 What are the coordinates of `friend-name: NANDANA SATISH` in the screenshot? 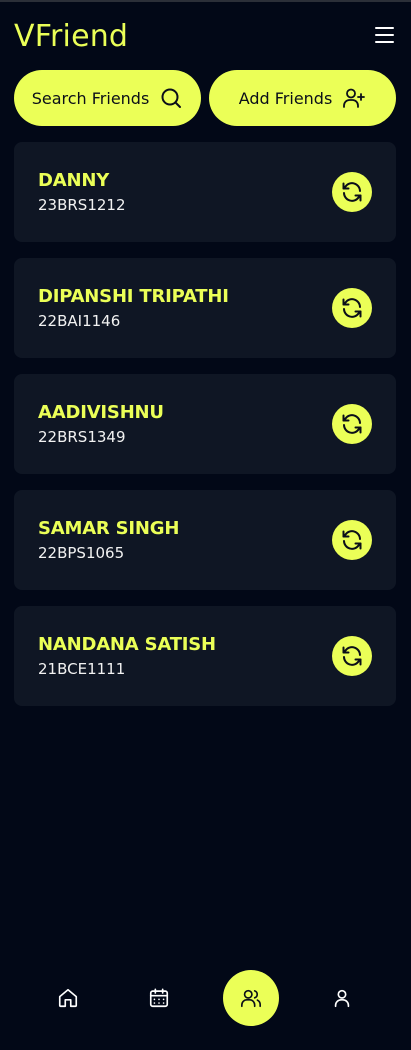 It's located at (127, 644).